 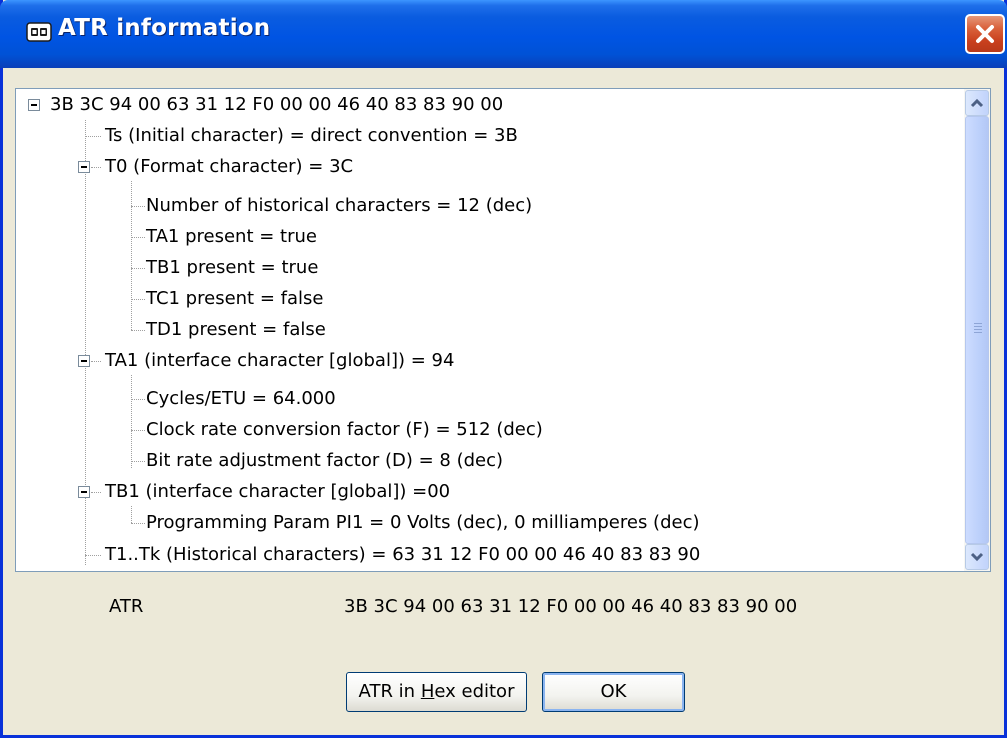 I want to click on close-icon, so click(x=985, y=34).